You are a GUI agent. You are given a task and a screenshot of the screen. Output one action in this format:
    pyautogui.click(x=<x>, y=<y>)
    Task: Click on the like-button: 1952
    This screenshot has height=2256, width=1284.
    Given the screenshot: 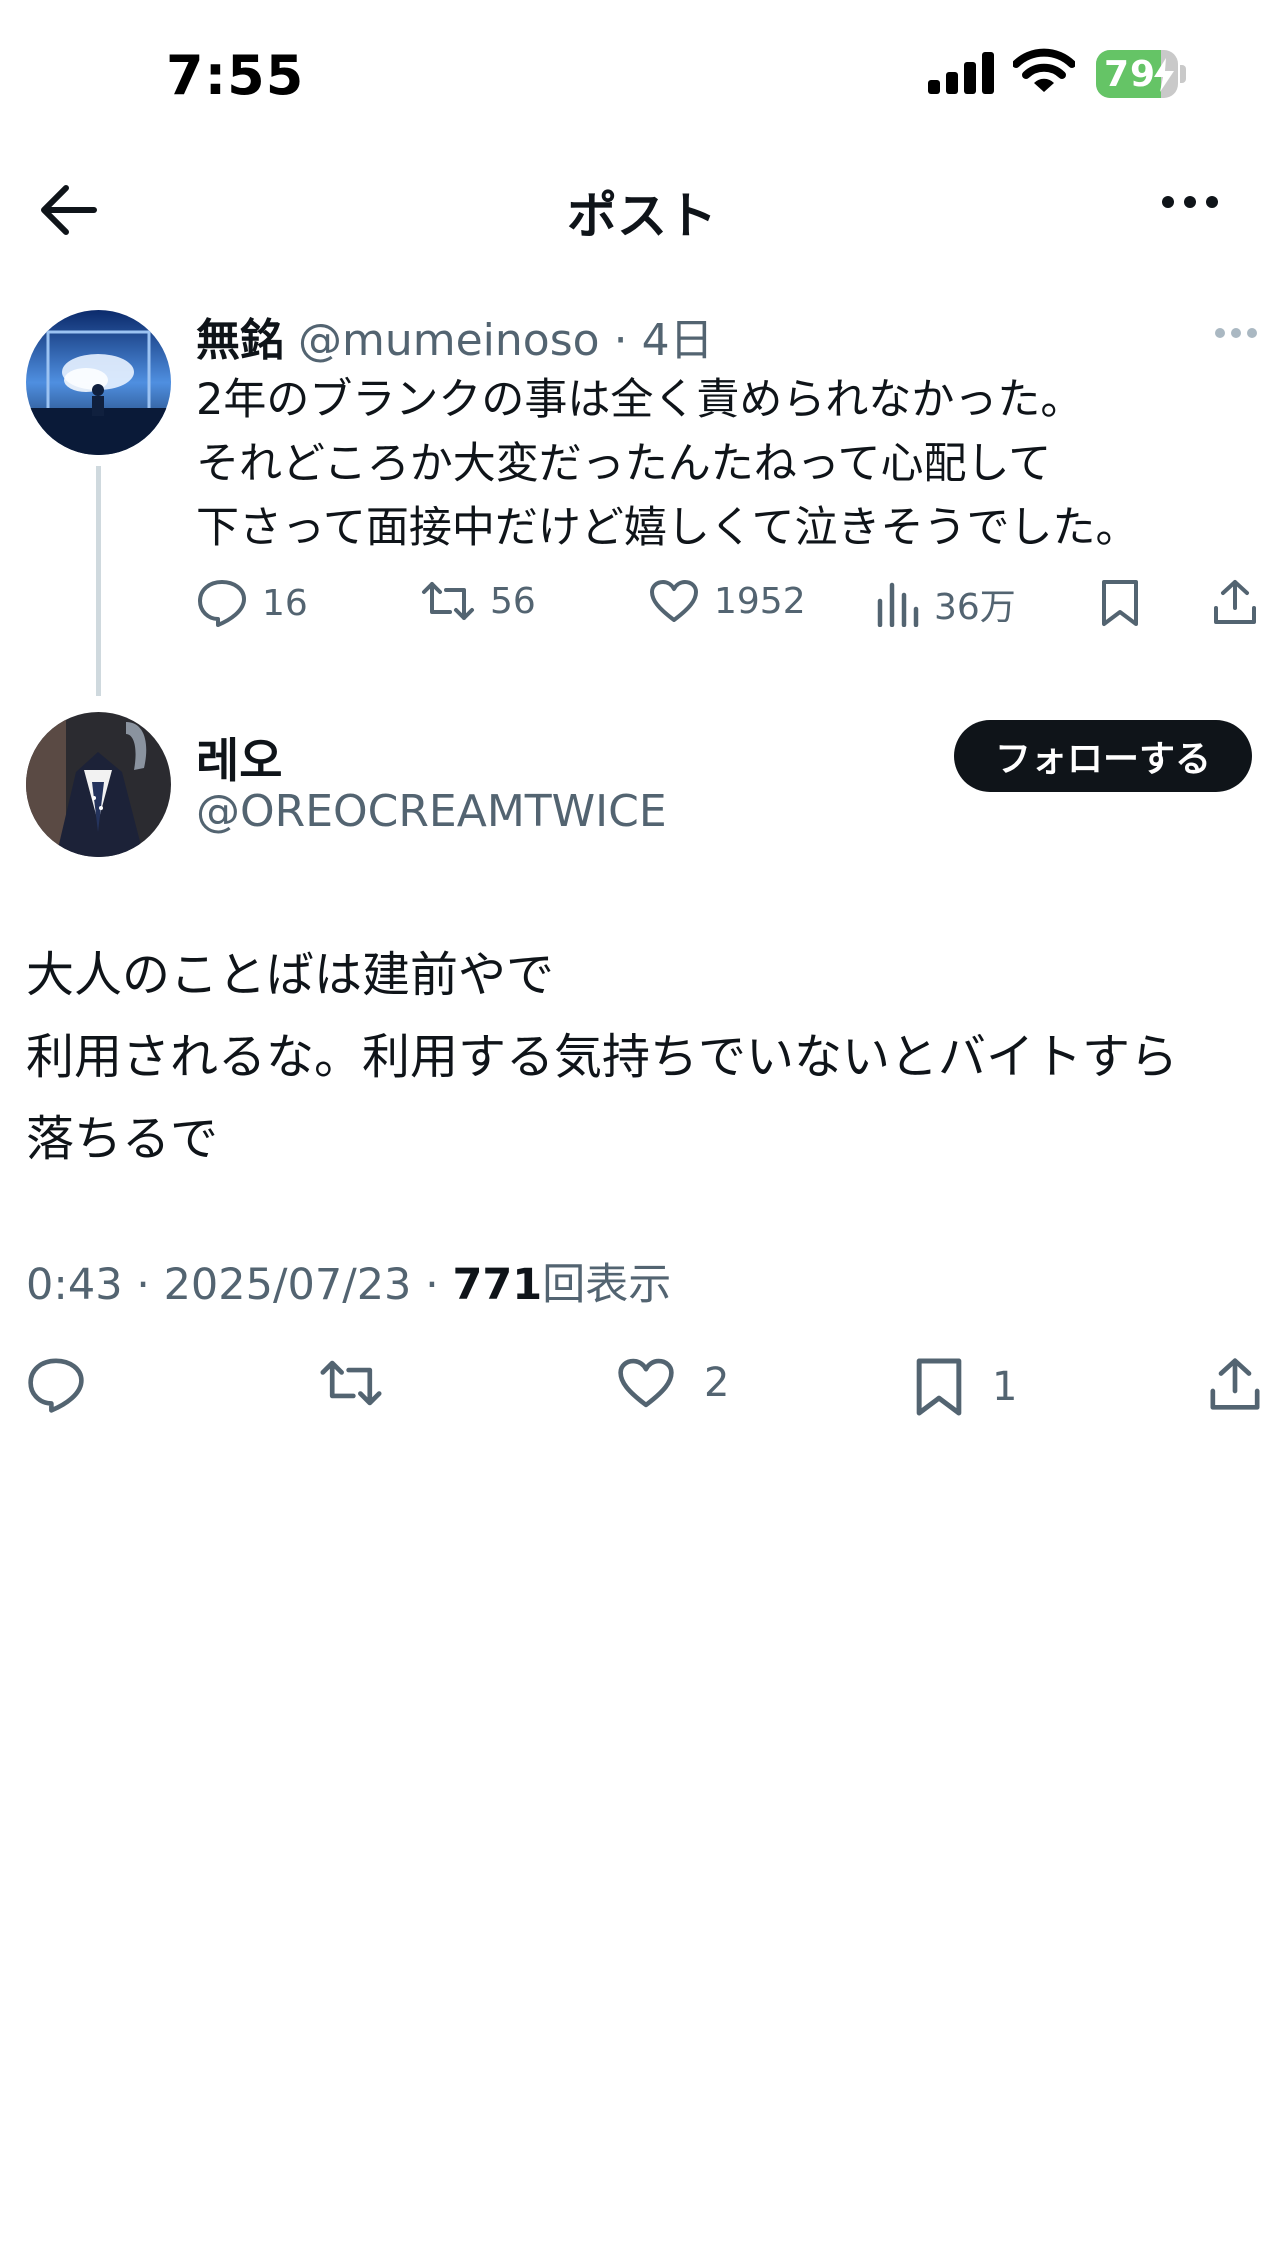 What is the action you would take?
    pyautogui.click(x=727, y=601)
    